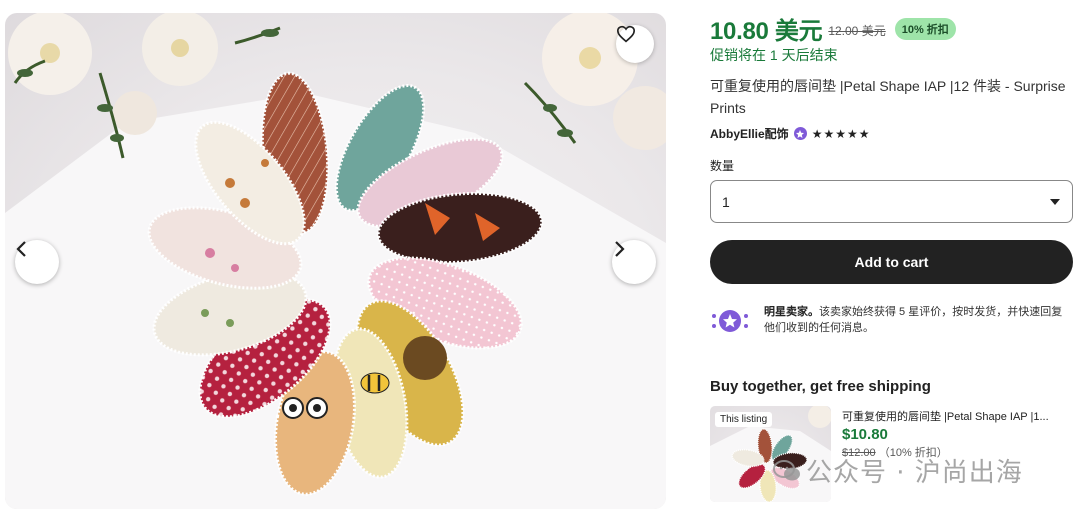  What do you see at coordinates (726, 201) in the screenshot?
I see `quantity-value: 1` at bounding box center [726, 201].